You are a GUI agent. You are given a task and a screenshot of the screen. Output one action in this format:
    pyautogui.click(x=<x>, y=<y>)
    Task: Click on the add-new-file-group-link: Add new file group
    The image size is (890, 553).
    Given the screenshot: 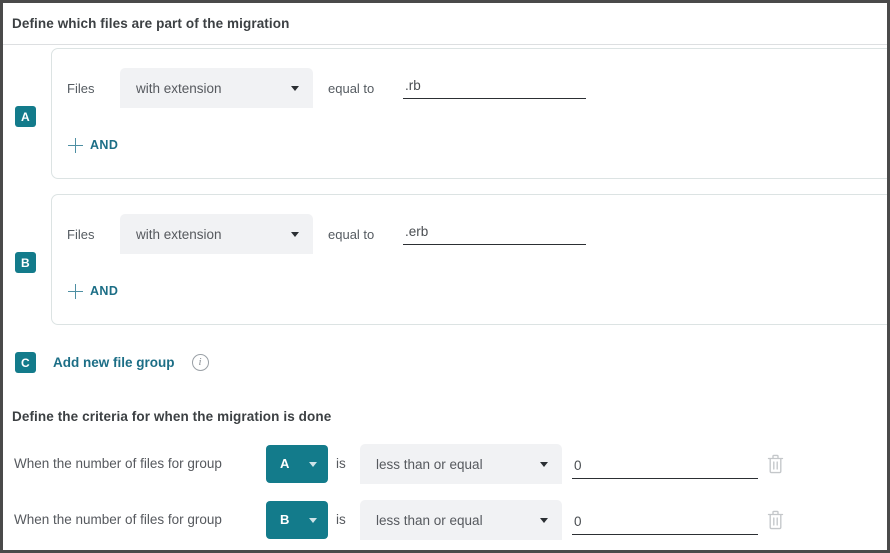 What is the action you would take?
    pyautogui.click(x=114, y=362)
    